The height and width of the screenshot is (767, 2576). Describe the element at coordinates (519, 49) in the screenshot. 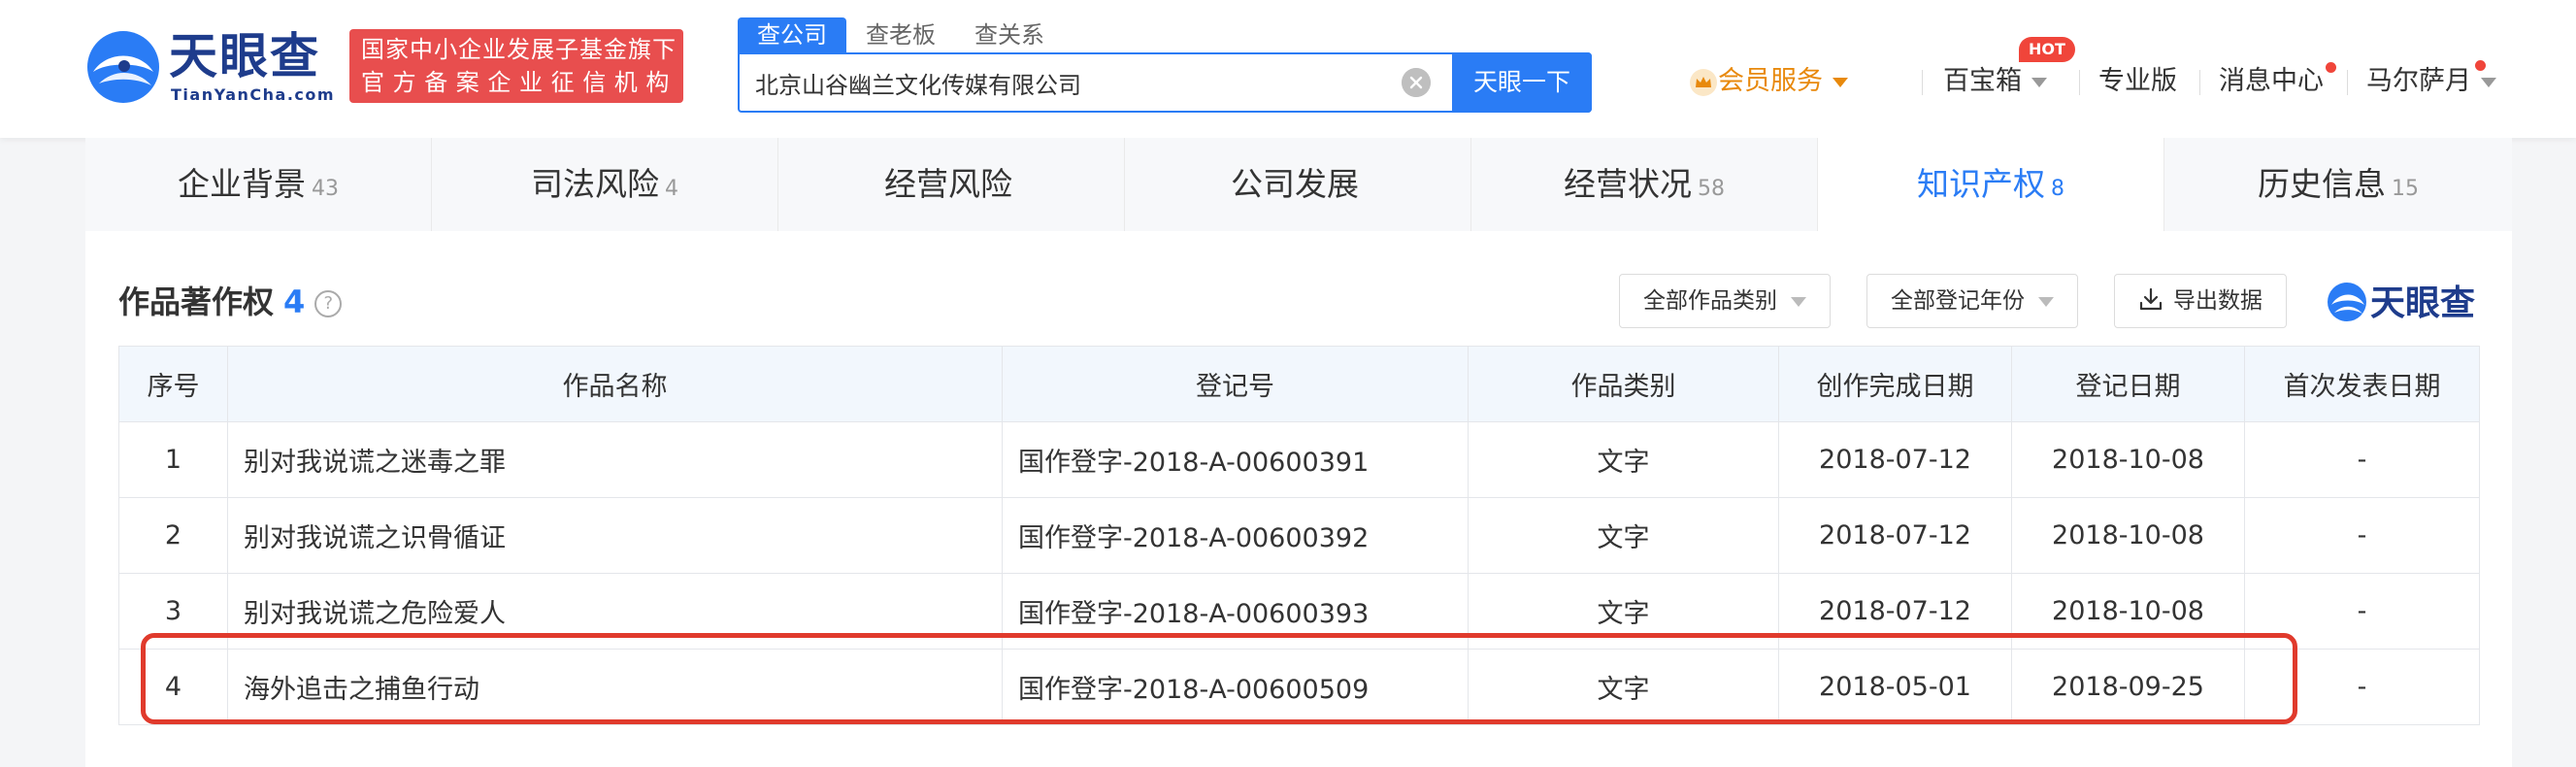

I see `slogan-line-1: 国家中小企业发展子基金旗下` at that location.